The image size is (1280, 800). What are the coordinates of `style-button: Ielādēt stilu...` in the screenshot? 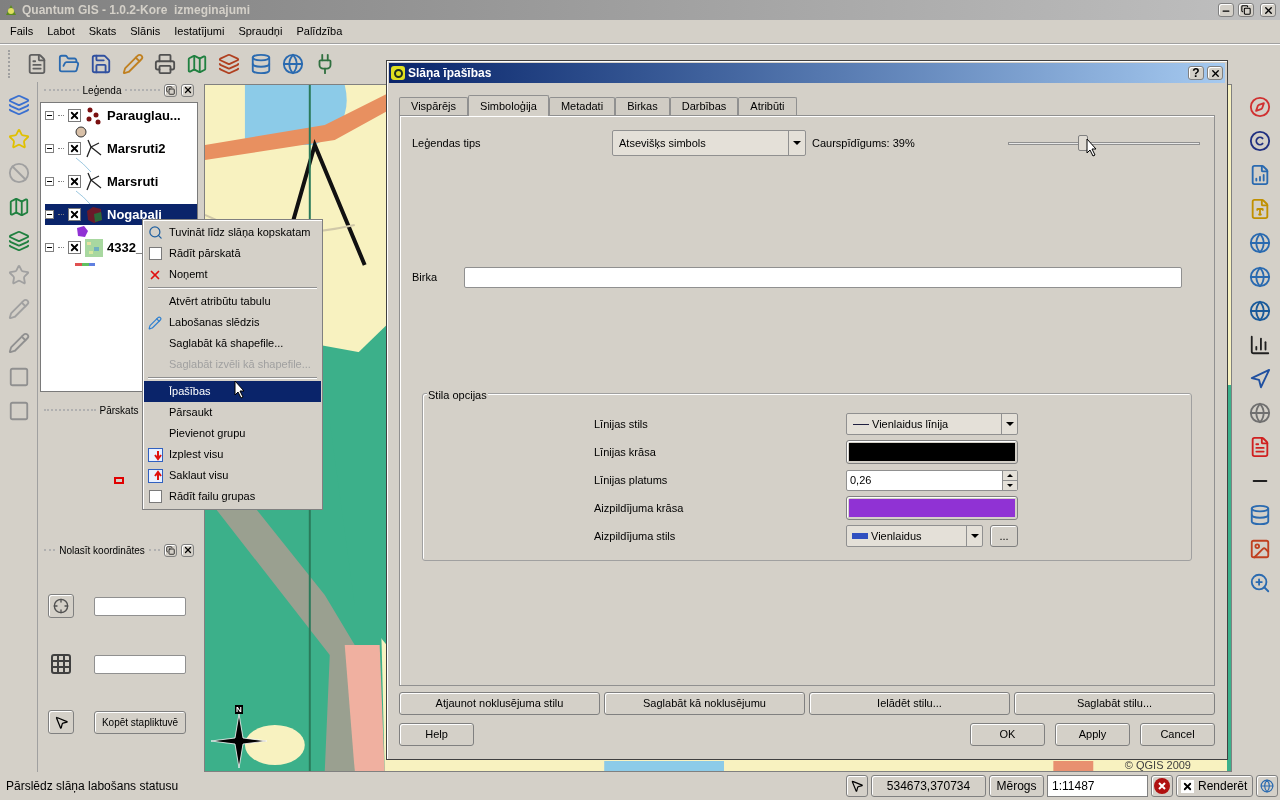 It's located at (909, 703).